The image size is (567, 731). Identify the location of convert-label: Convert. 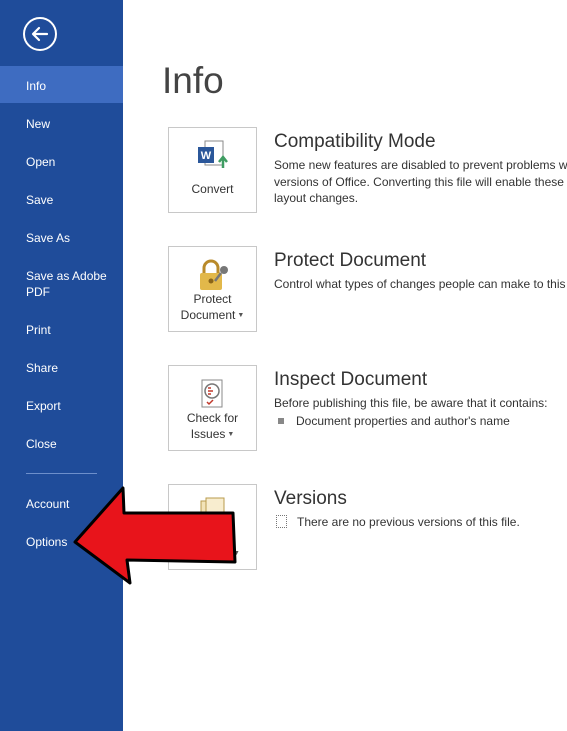
(212, 189).